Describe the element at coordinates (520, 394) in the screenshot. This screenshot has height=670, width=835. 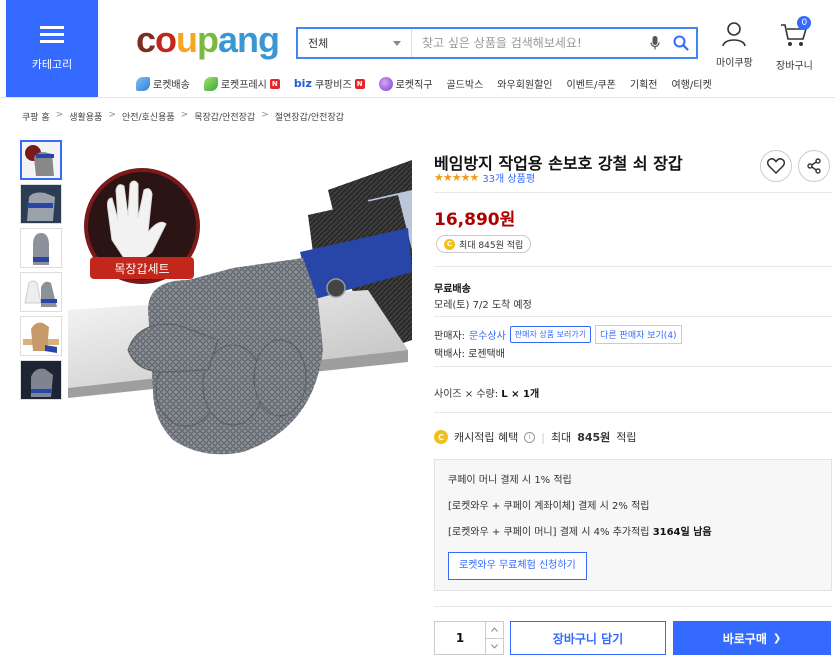
I see `option-value: L × 1개` at that location.